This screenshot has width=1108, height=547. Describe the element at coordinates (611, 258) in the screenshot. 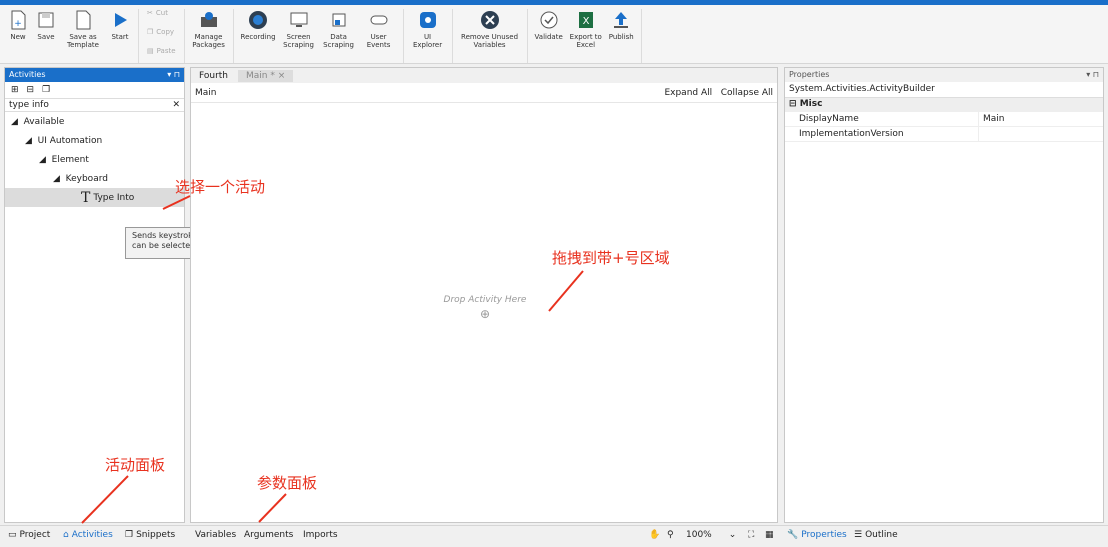

I see `annotation-drag-to: 拖拽到带+号区域` at that location.